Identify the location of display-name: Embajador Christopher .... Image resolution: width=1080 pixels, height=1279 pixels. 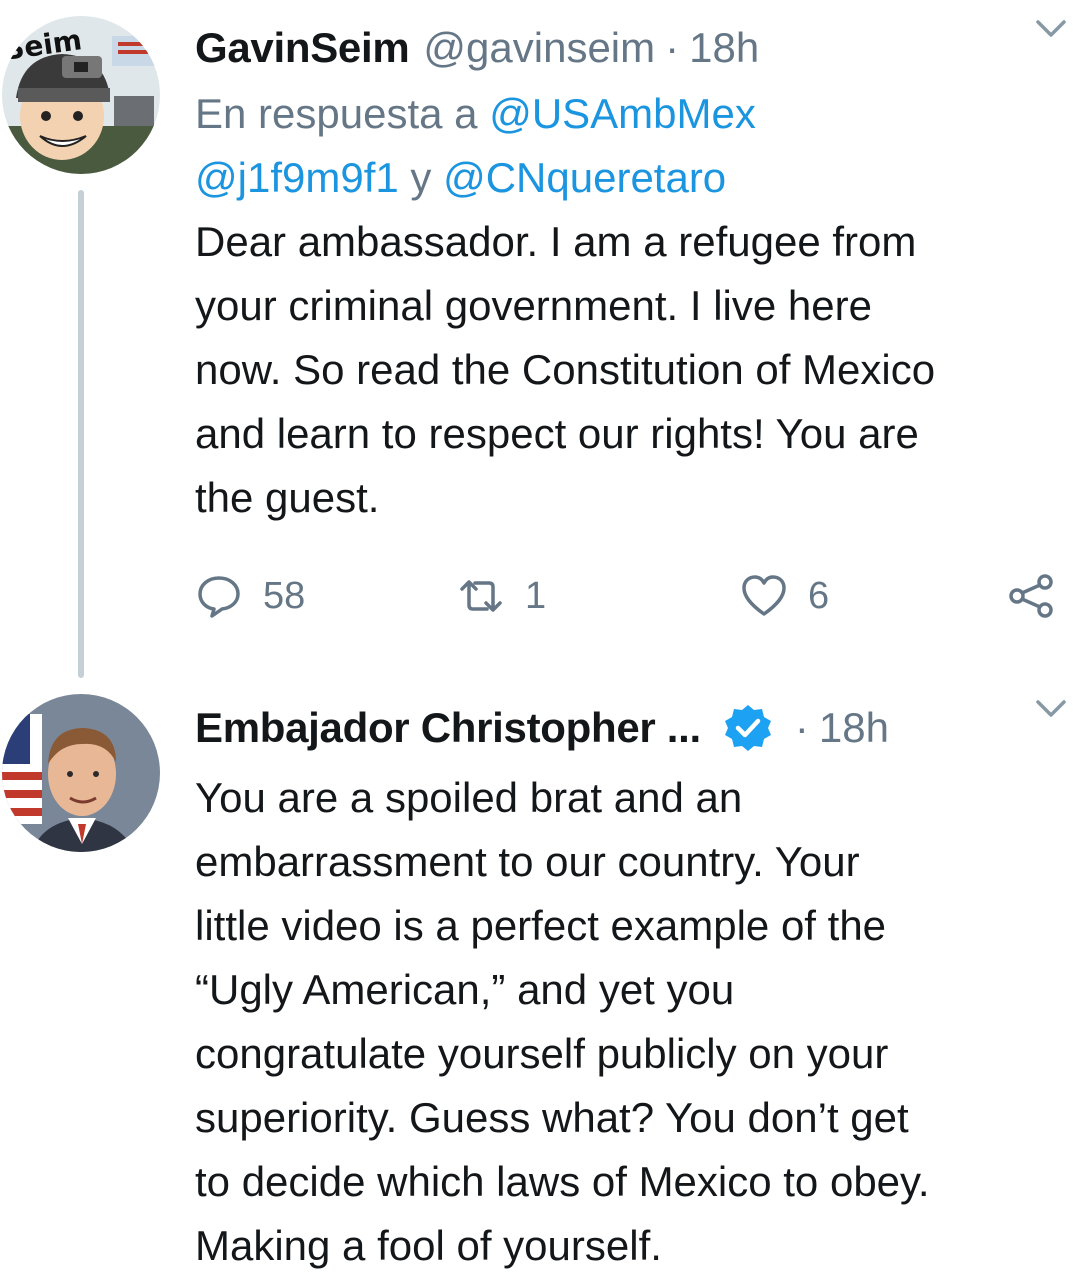
(448, 728).